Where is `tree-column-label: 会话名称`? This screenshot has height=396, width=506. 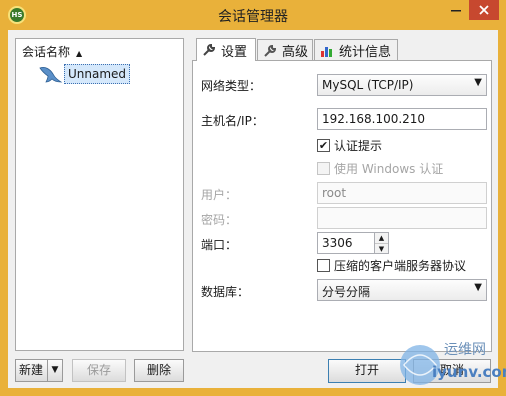 tree-column-label: 会话名称 is located at coordinates (46, 52).